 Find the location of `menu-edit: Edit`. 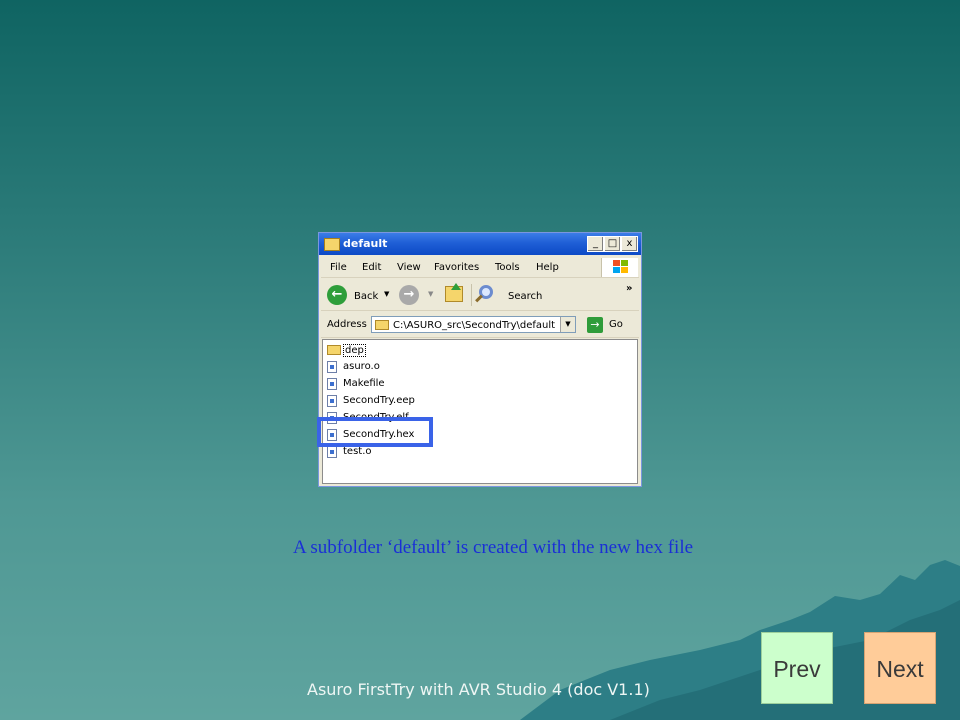

menu-edit: Edit is located at coordinates (371, 267).